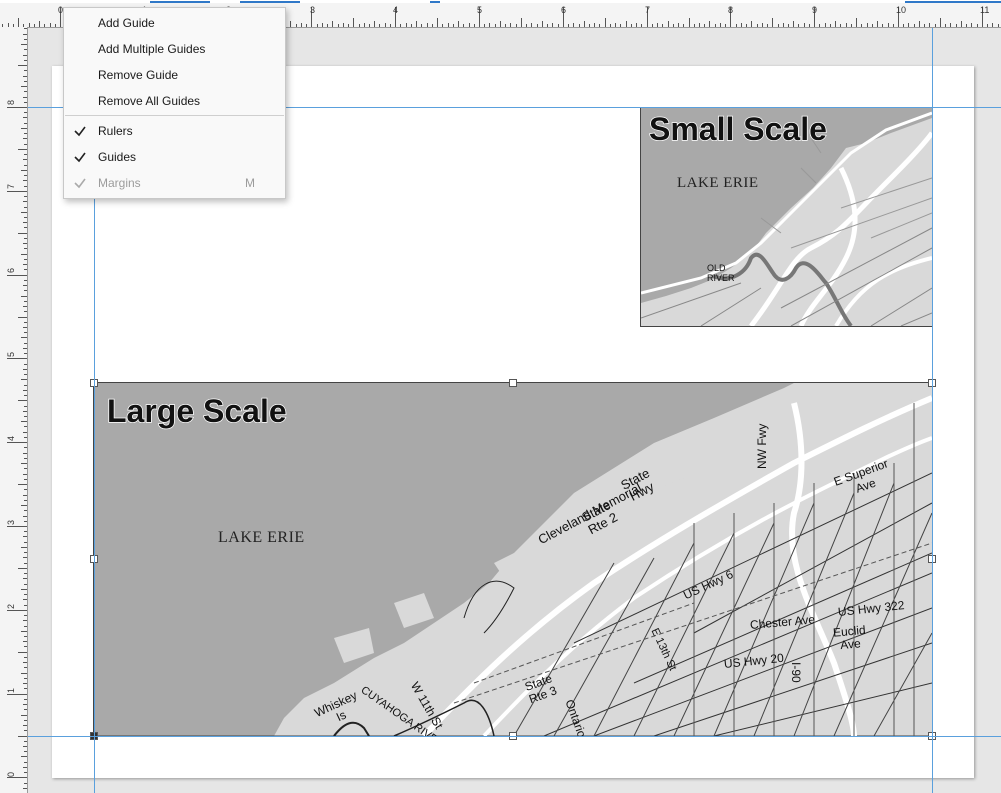 This screenshot has height=793, width=1001. I want to click on vertical-ruler: 8 7 6 5 4 3 2 1 0, so click(14, 410).